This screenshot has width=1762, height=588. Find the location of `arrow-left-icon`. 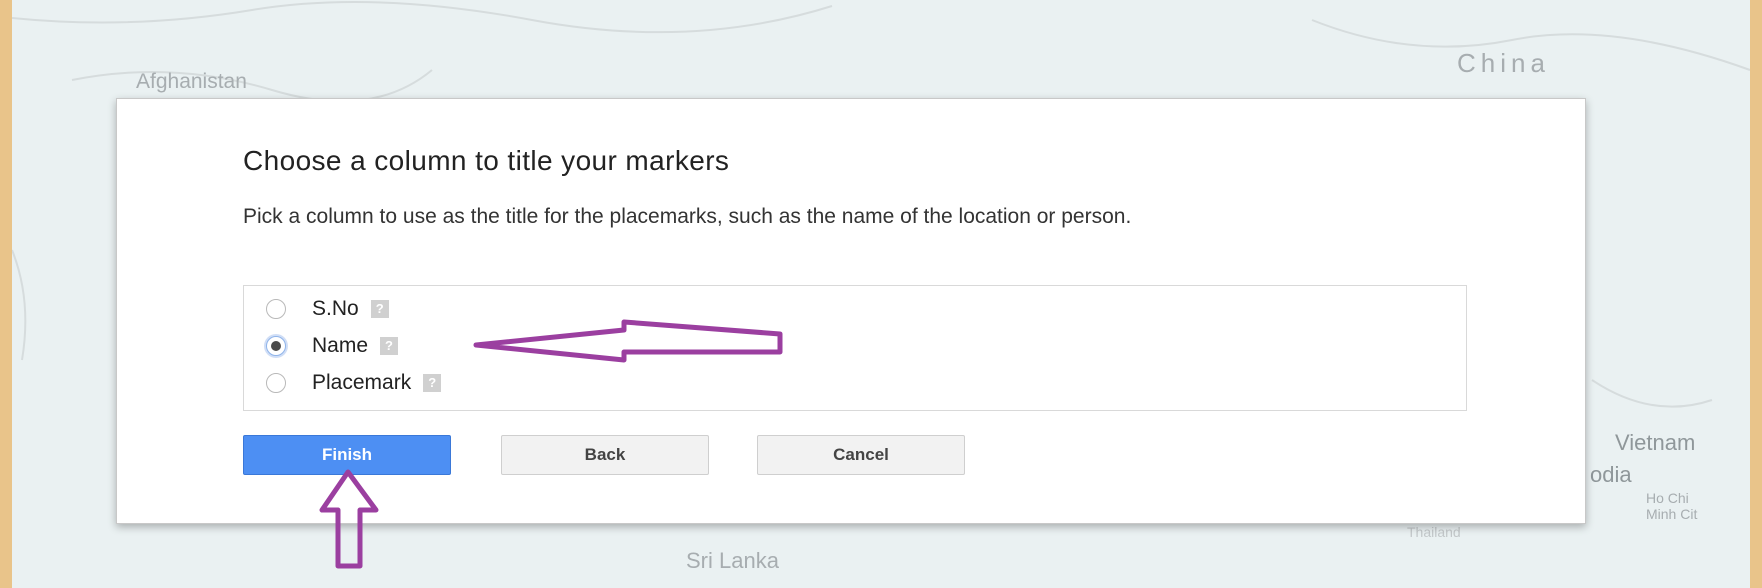

arrow-left-icon is located at coordinates (628, 341).